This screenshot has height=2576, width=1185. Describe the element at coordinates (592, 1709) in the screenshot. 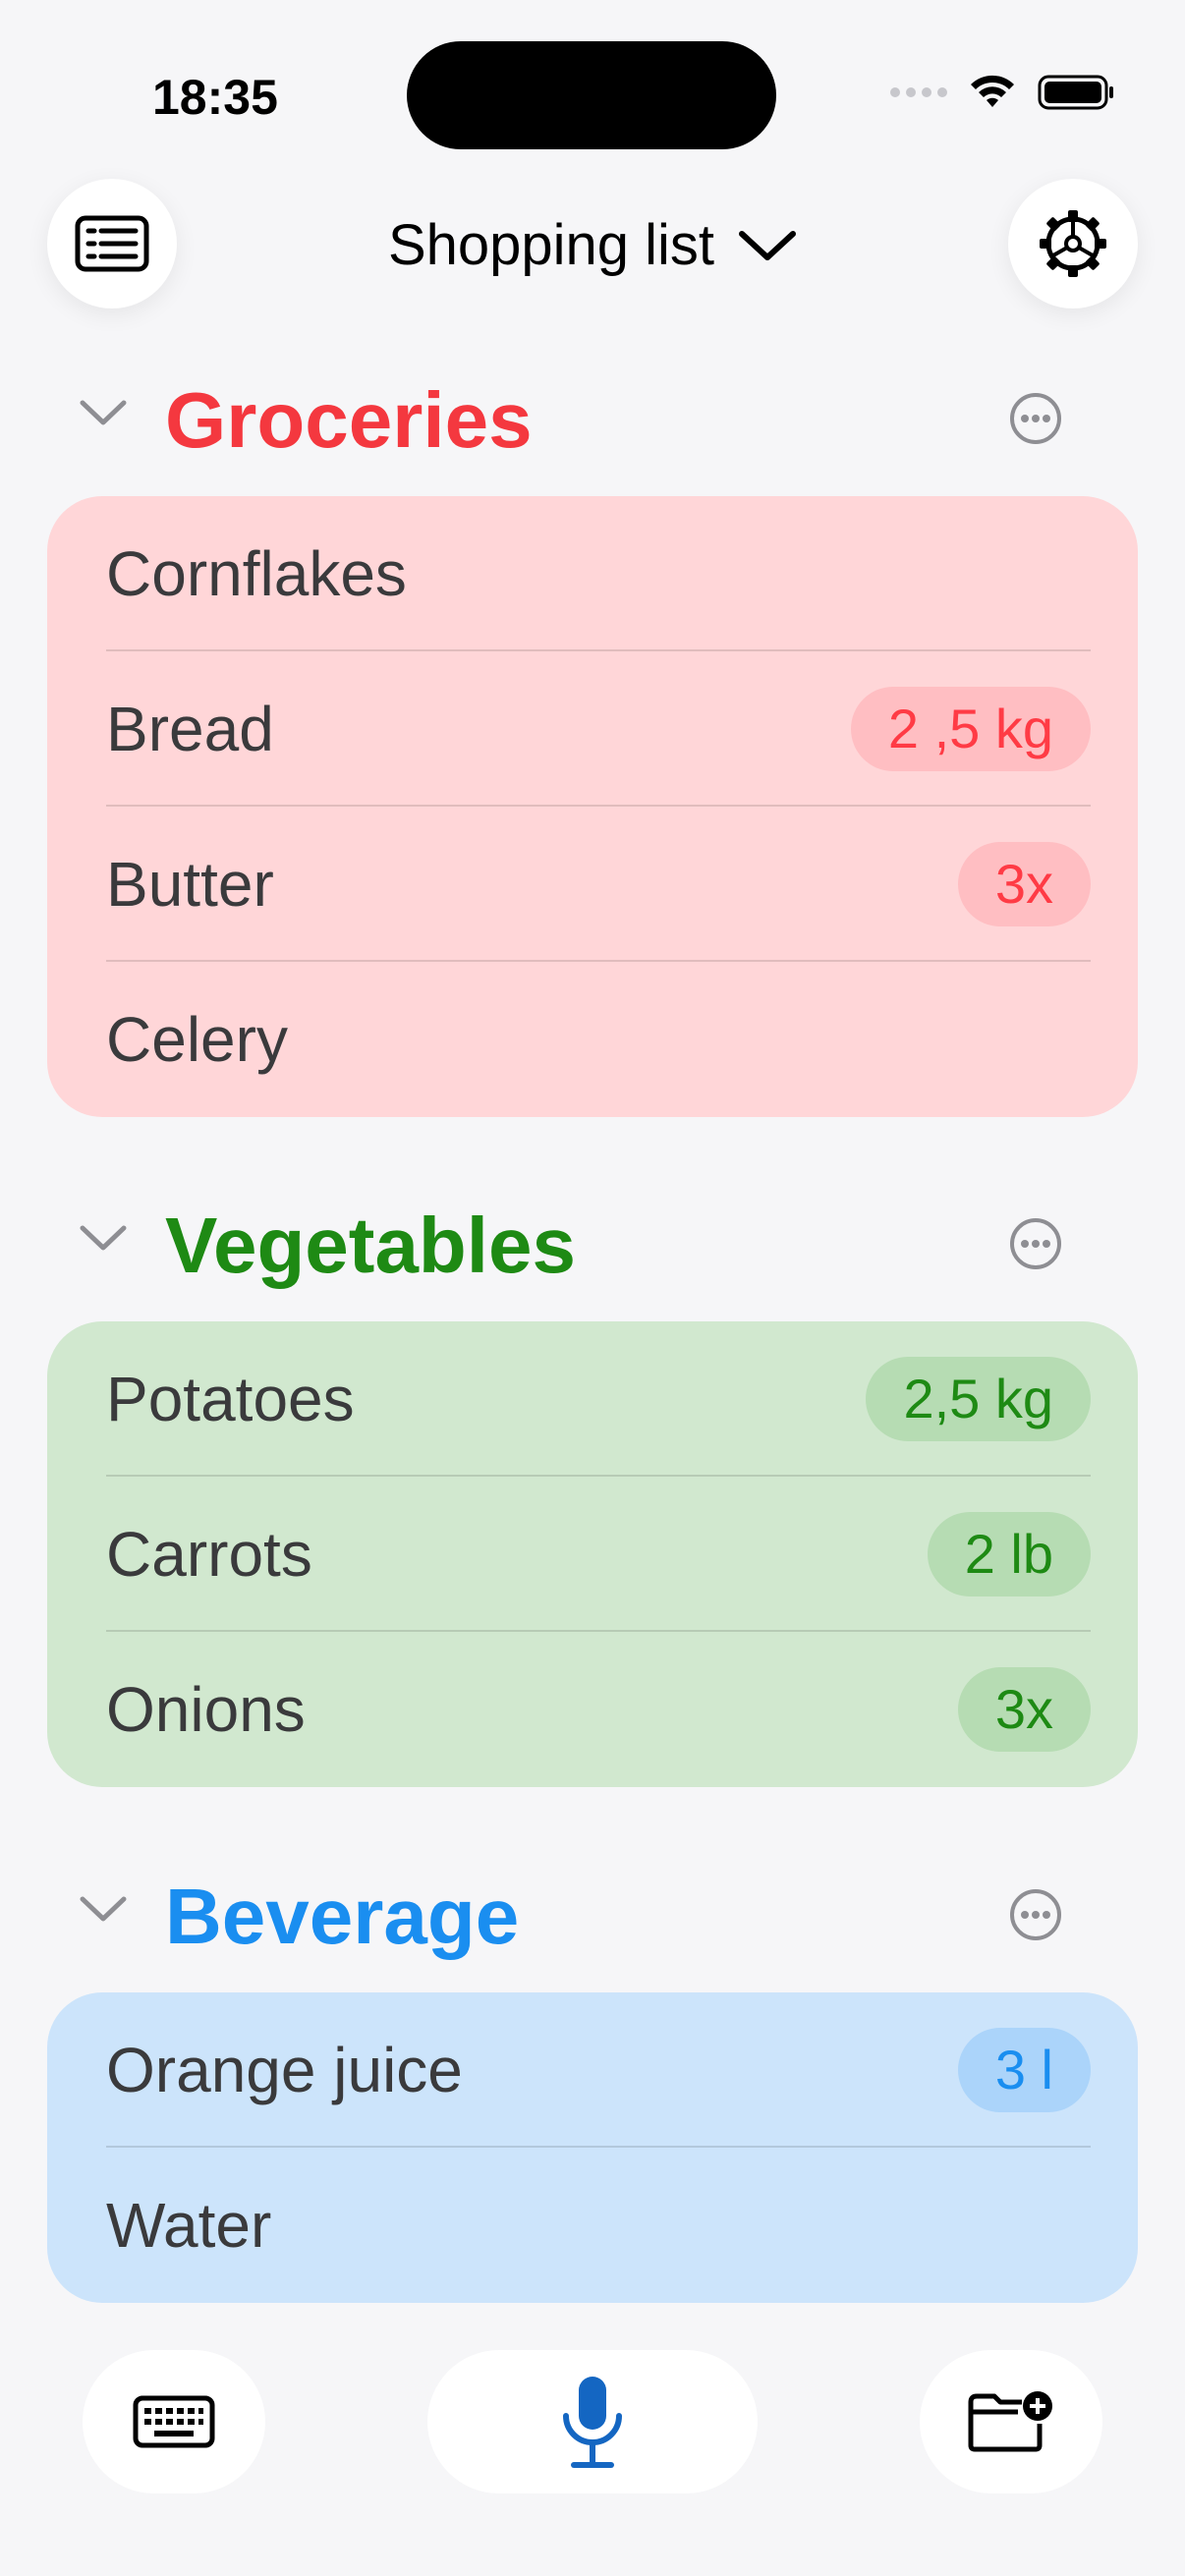

I see `list-item: Onions 3x` at that location.